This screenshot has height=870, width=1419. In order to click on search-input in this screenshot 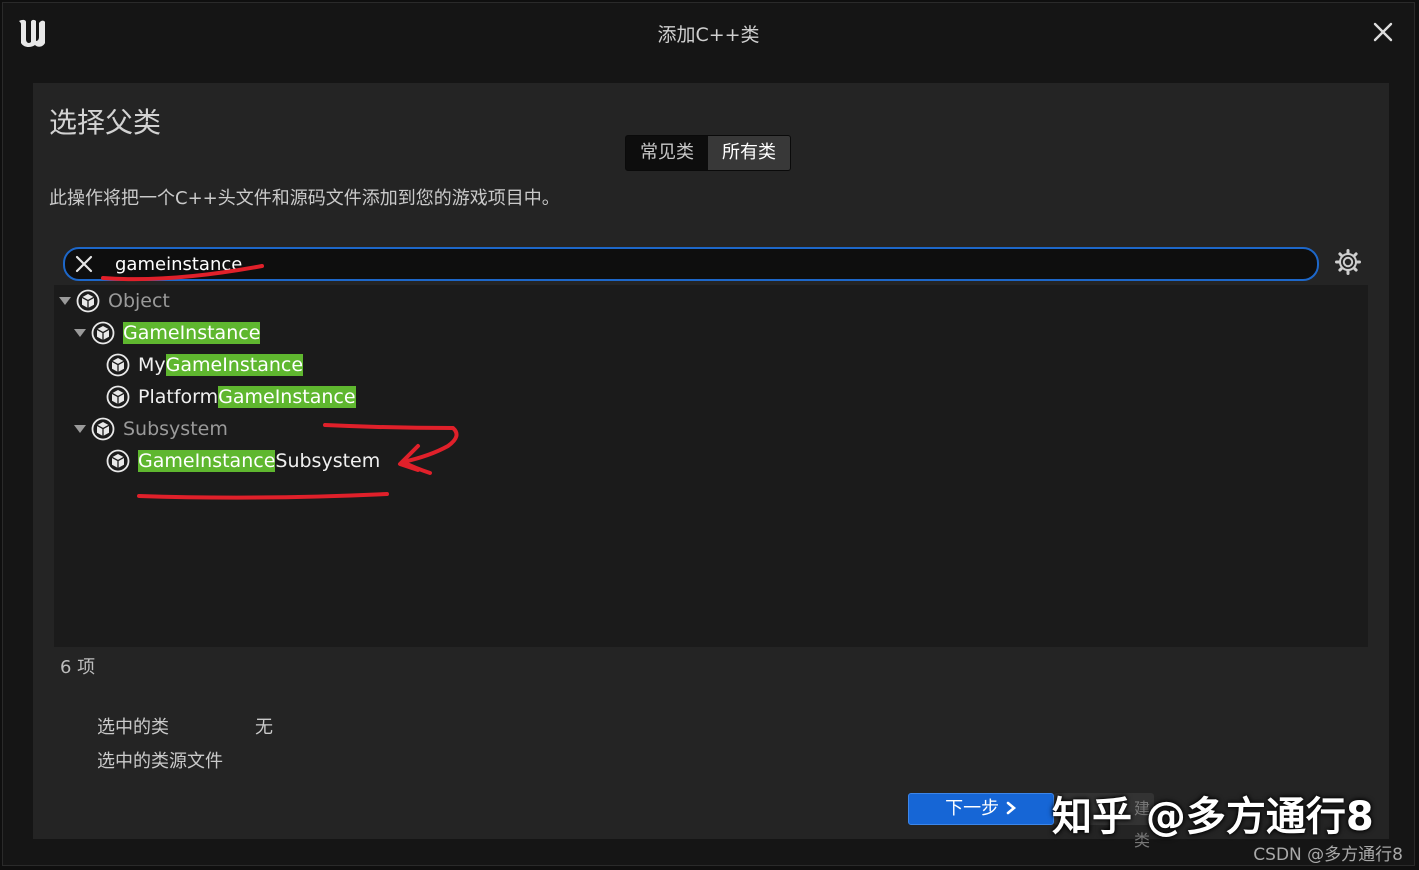, I will do `click(705, 264)`.